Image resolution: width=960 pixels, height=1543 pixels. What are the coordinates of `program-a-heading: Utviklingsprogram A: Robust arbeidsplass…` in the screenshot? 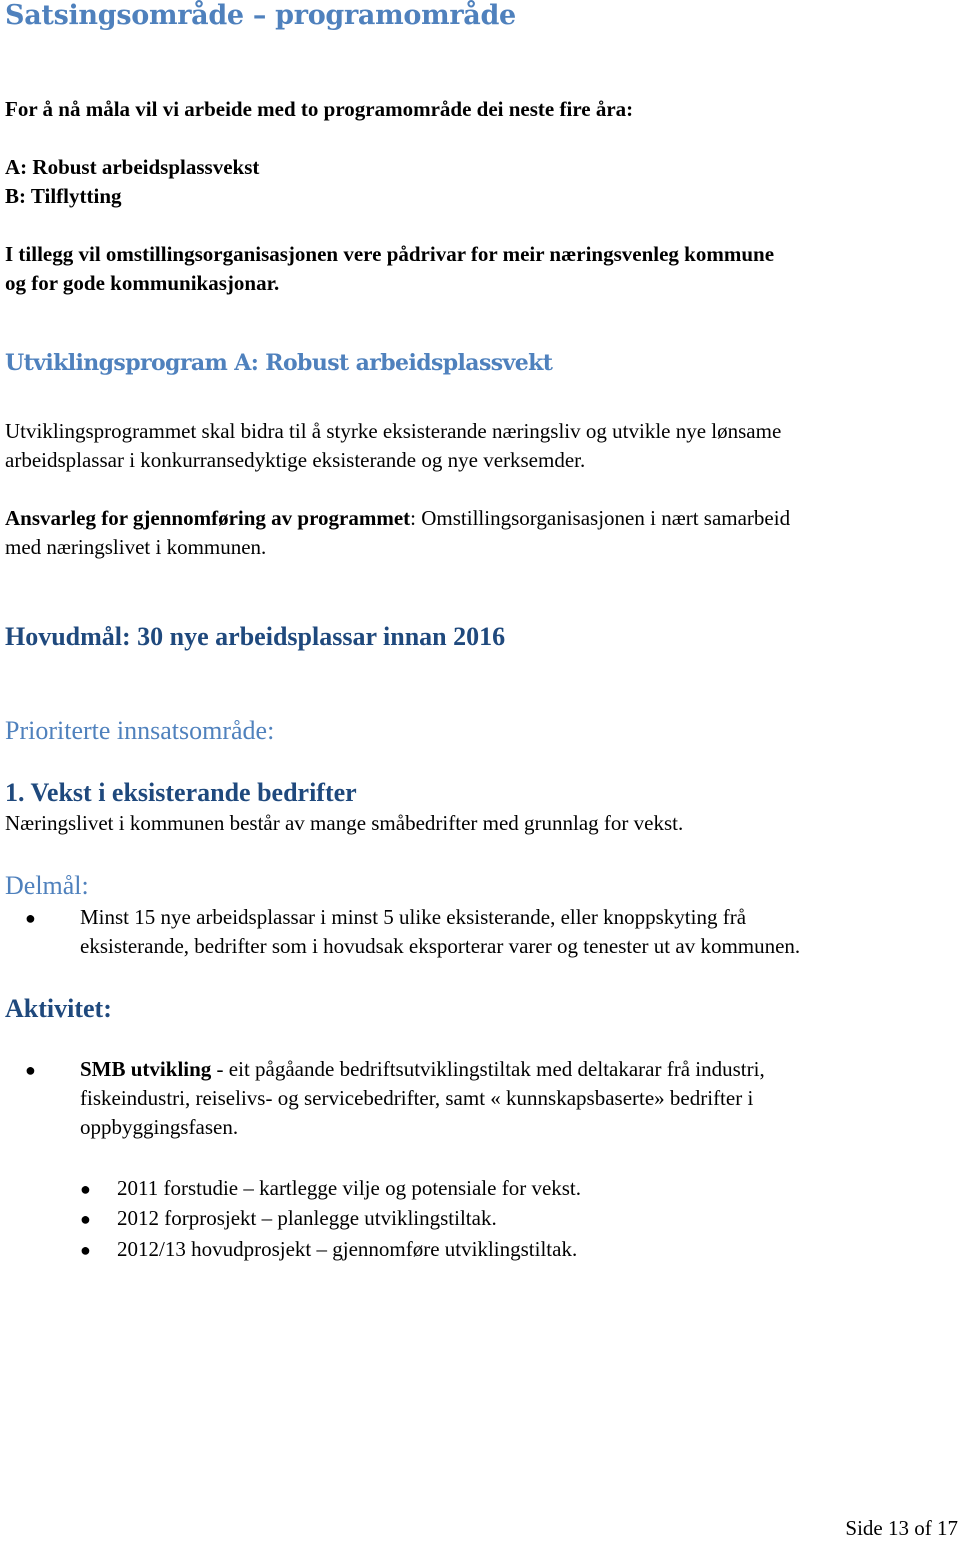 It's located at (279, 363).